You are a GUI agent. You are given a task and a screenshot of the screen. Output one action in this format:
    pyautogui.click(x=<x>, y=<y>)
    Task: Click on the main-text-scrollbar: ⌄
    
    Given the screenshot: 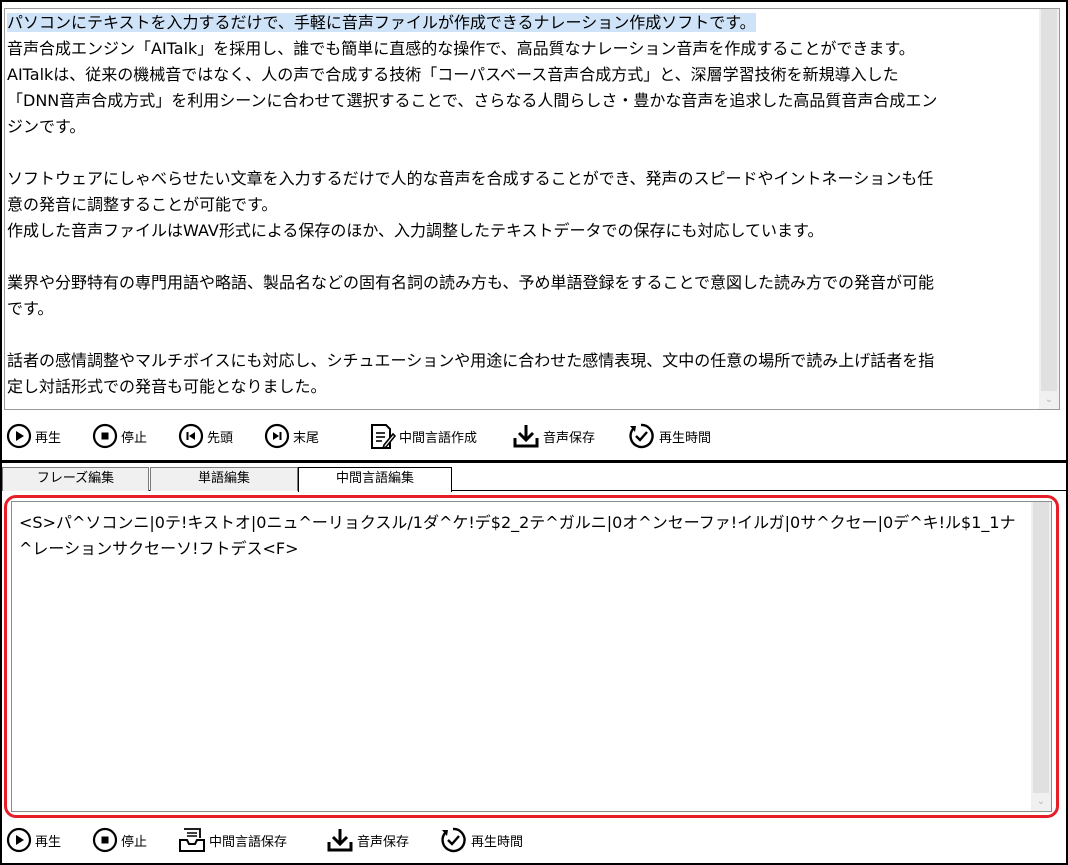 What is the action you would take?
    pyautogui.click(x=1049, y=209)
    